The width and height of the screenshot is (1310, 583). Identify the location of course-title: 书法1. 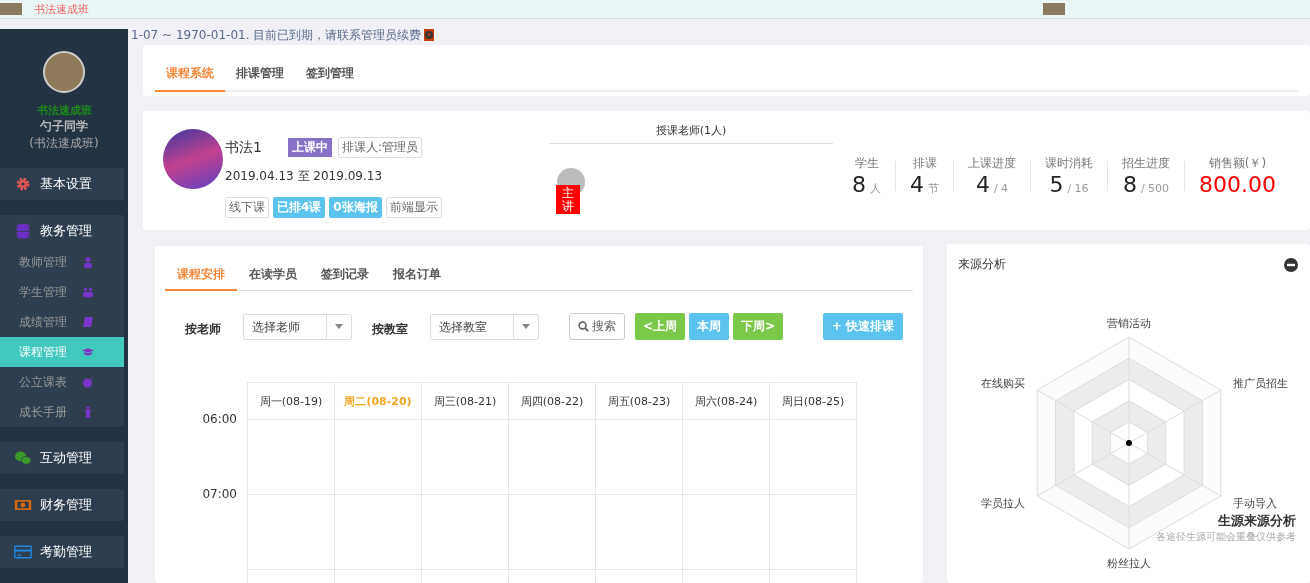
(243, 147).